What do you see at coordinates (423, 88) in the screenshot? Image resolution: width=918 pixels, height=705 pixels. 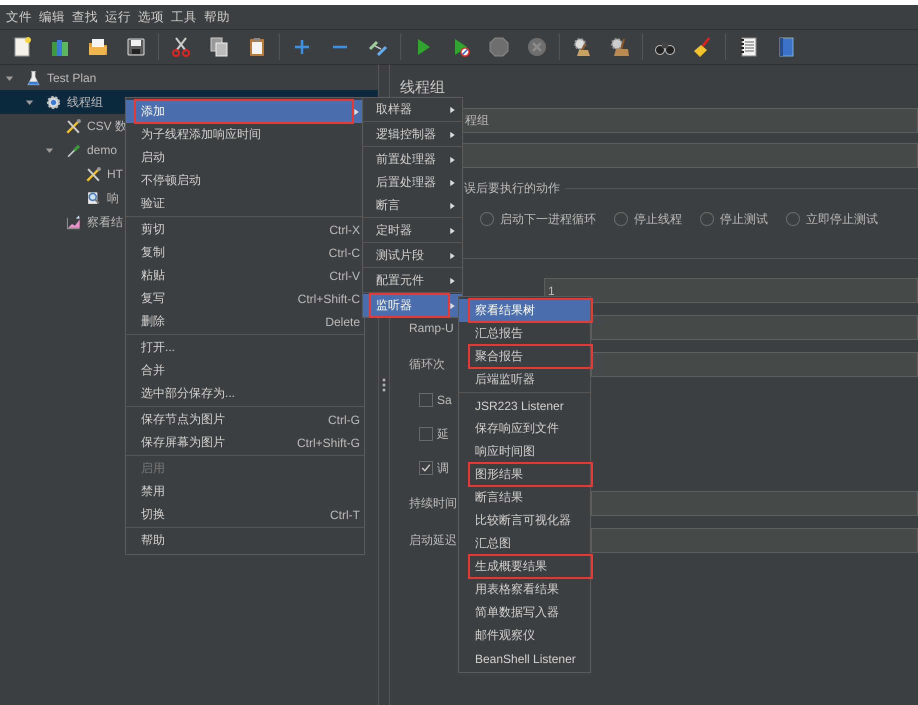 I see `panel-title: 线程组` at bounding box center [423, 88].